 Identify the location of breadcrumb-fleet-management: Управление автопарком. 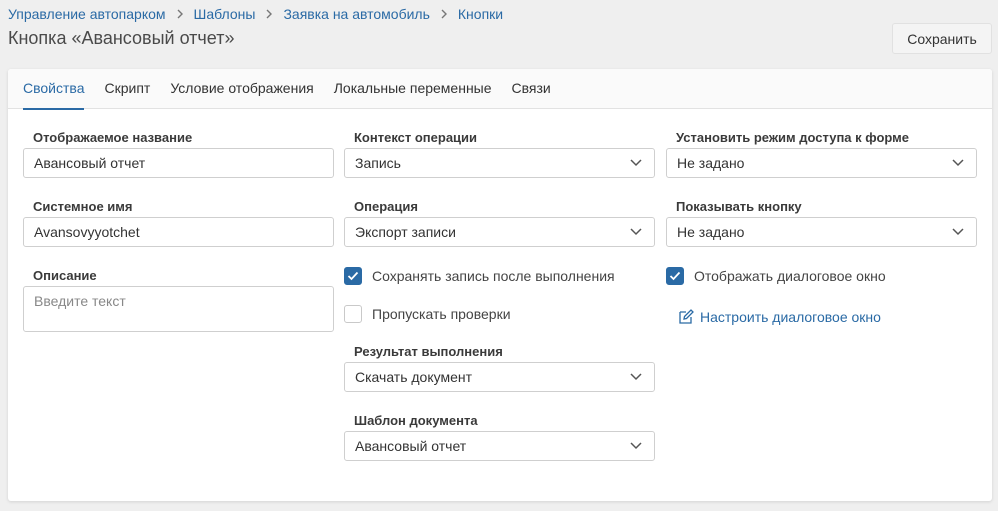
(87, 14).